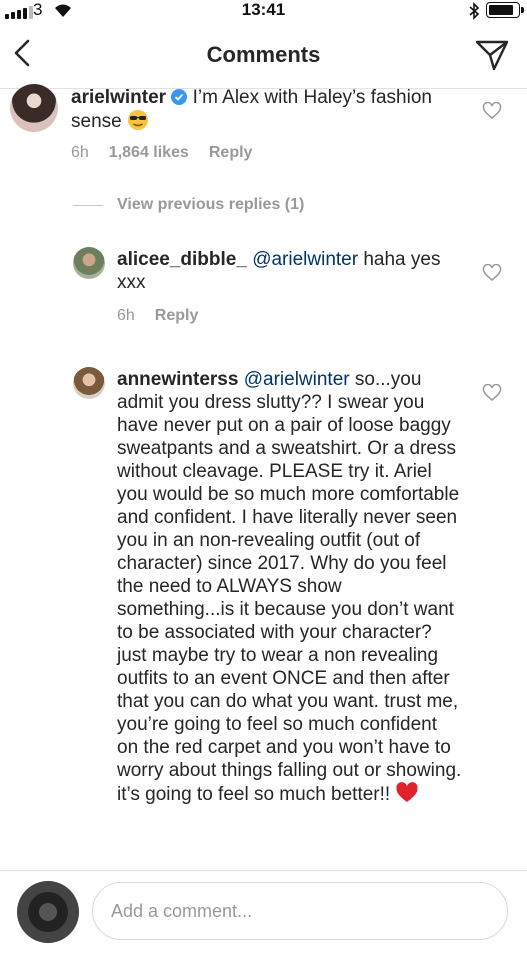 This screenshot has width=527, height=954. I want to click on divider, so click(88, 205).